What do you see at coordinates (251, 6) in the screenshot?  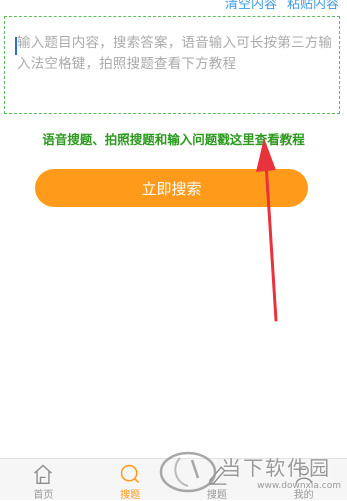 I see `clear-content-link: 清空内容` at bounding box center [251, 6].